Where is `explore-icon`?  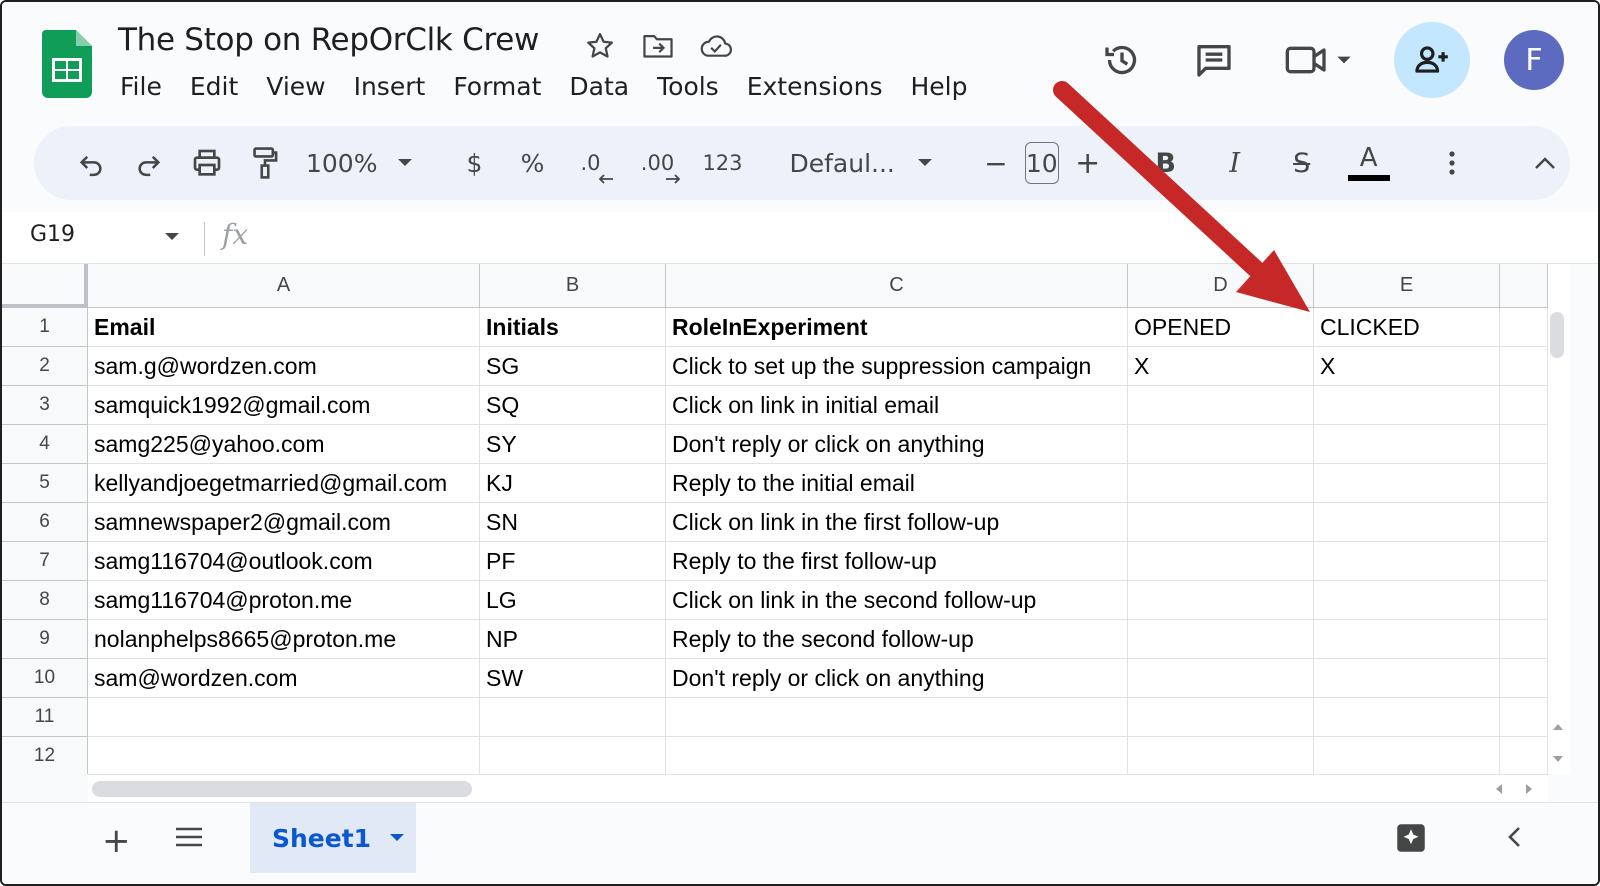
explore-icon is located at coordinates (1411, 838).